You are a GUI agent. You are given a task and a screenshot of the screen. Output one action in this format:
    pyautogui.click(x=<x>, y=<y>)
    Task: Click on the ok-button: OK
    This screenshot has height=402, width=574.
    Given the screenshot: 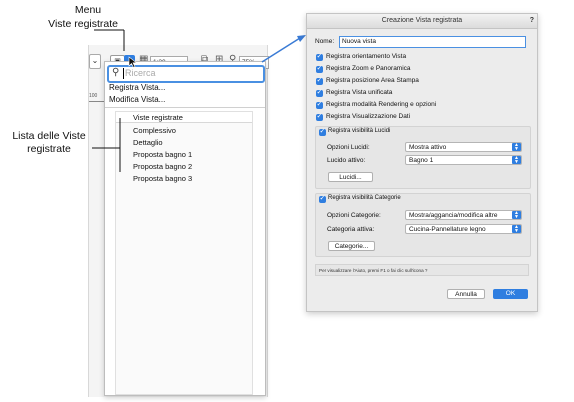 What is the action you would take?
    pyautogui.click(x=510, y=294)
    